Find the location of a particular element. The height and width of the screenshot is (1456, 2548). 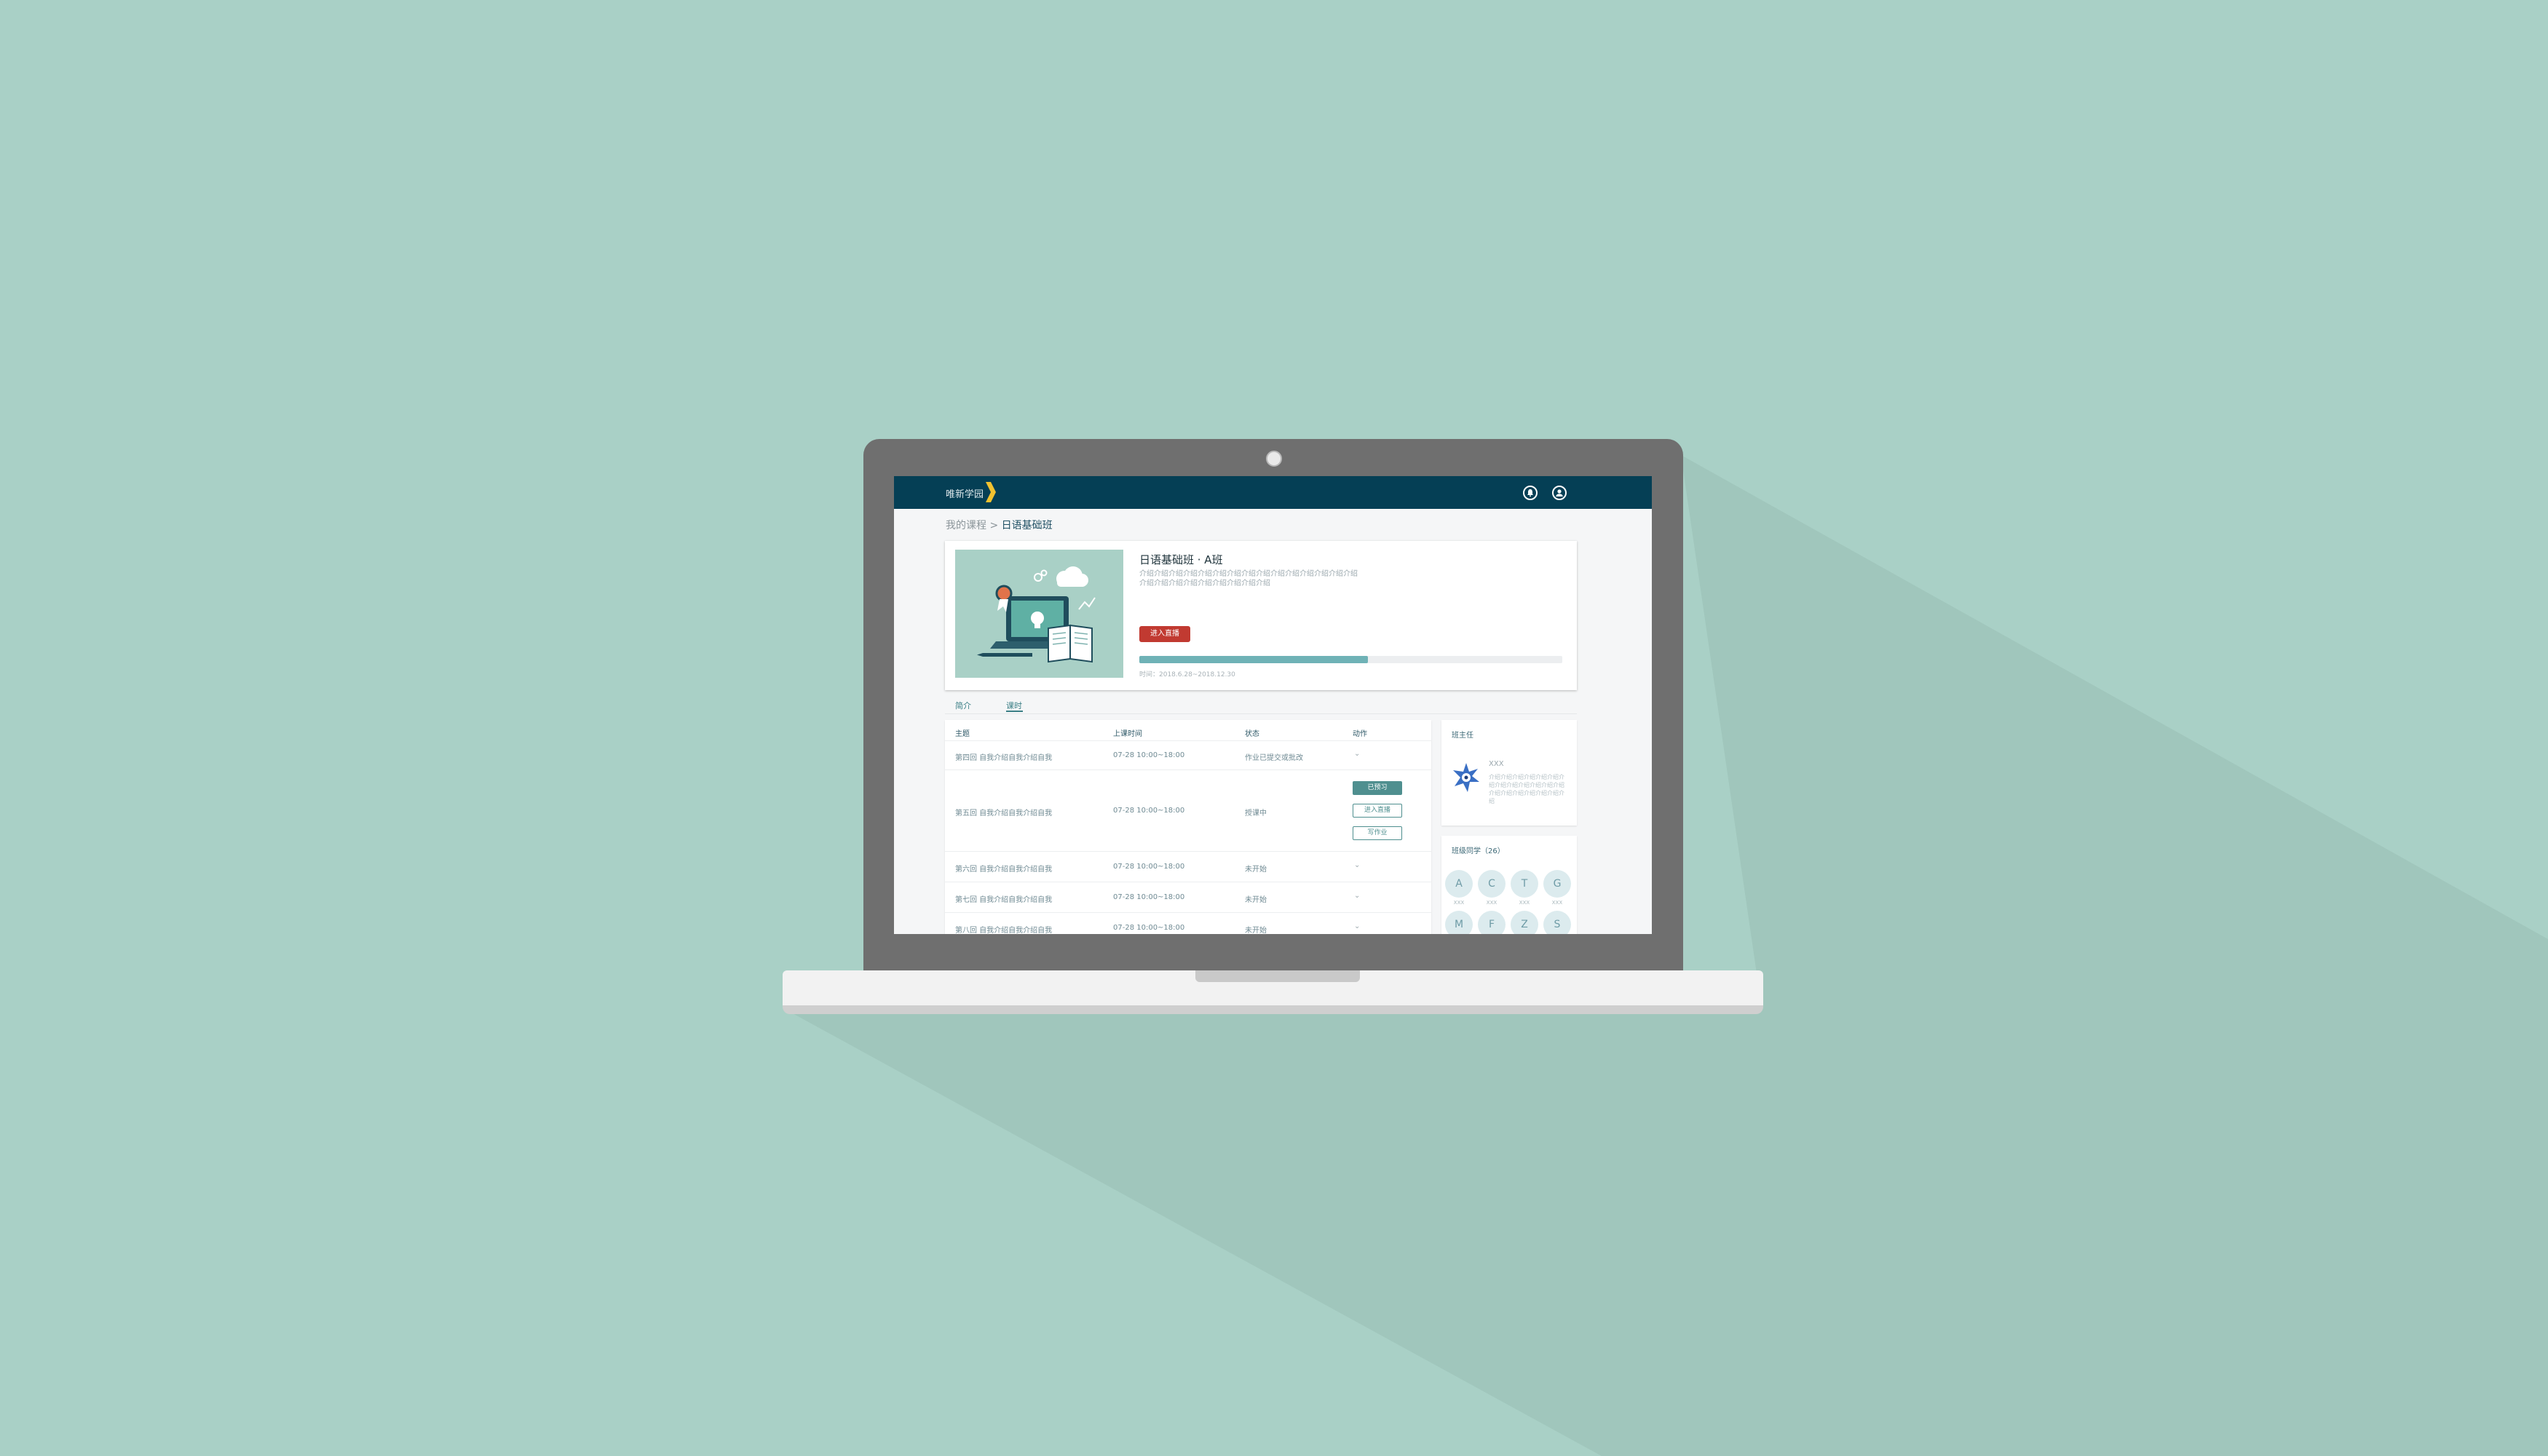

book-icon is located at coordinates (1070, 643).